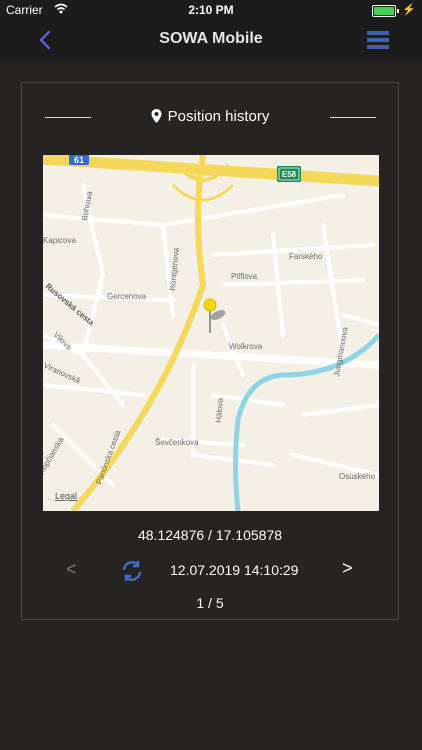 The width and height of the screenshot is (422, 750). I want to click on road-badge-61: 61, so click(79, 160).